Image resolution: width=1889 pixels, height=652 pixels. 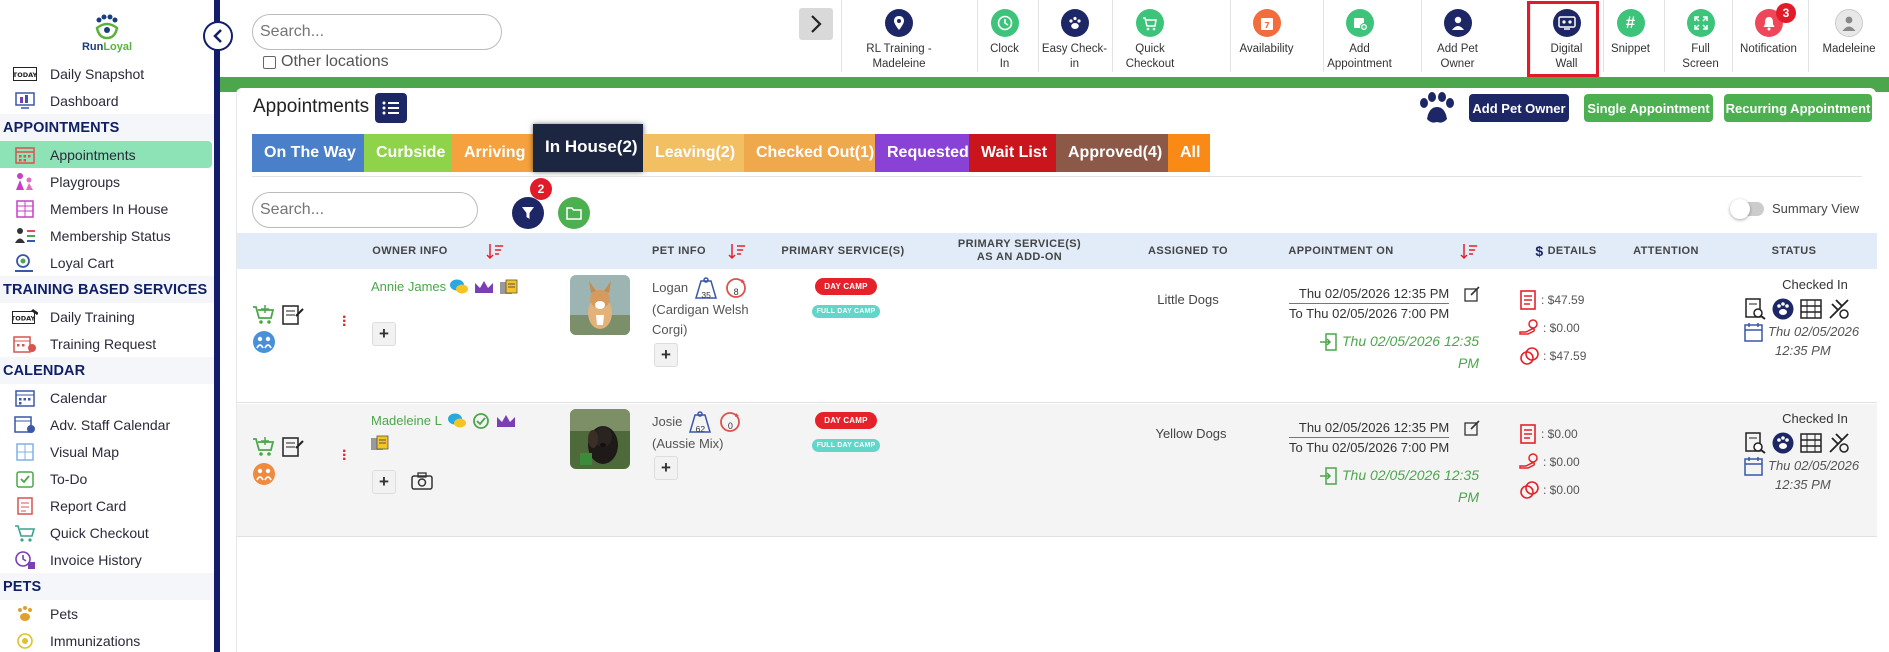 I want to click on next-arrow-button, so click(x=816, y=24).